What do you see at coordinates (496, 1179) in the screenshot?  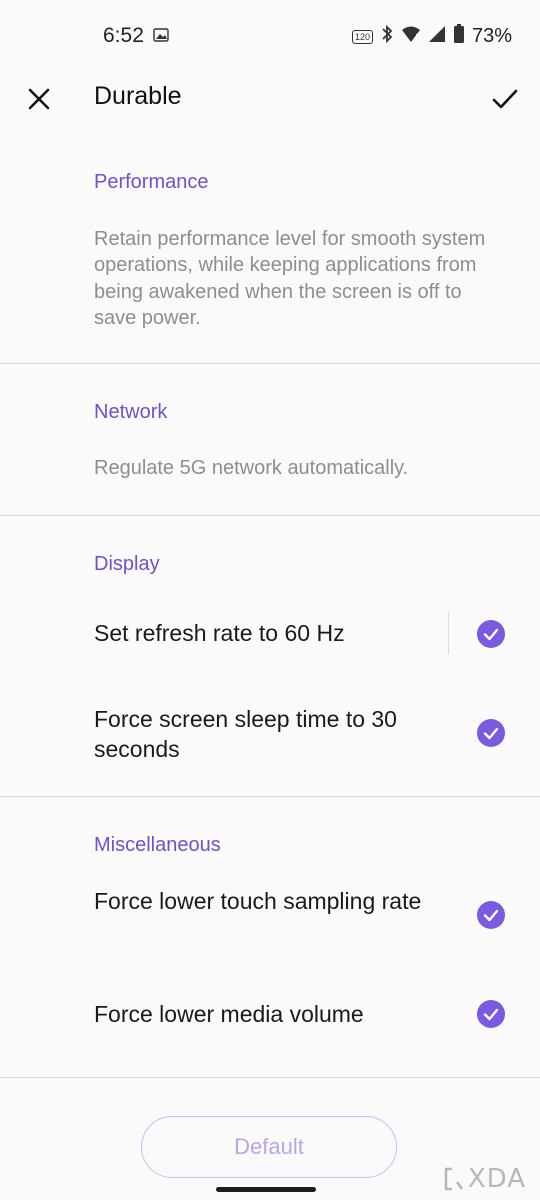 I see `watermark-text: XDA` at bounding box center [496, 1179].